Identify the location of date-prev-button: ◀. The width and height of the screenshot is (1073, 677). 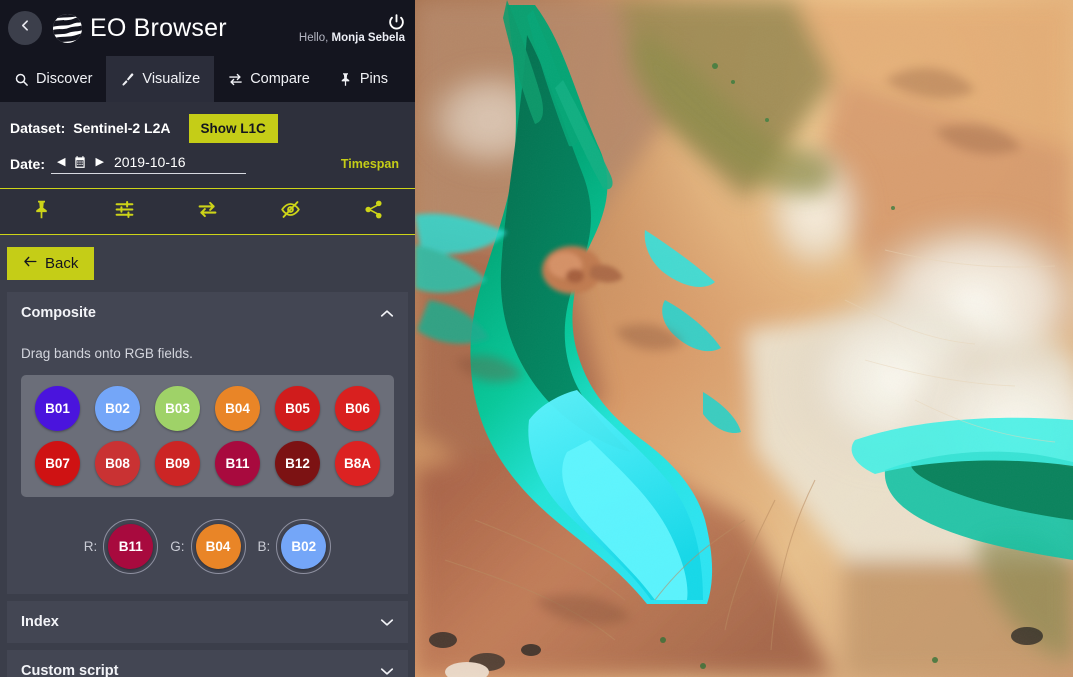
(61, 162).